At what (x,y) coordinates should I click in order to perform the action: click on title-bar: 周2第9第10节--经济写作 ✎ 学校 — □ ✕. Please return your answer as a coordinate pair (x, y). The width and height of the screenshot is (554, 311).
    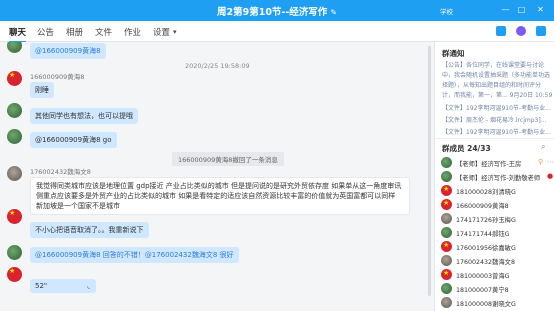
    Looking at the image, I should click on (277, 10).